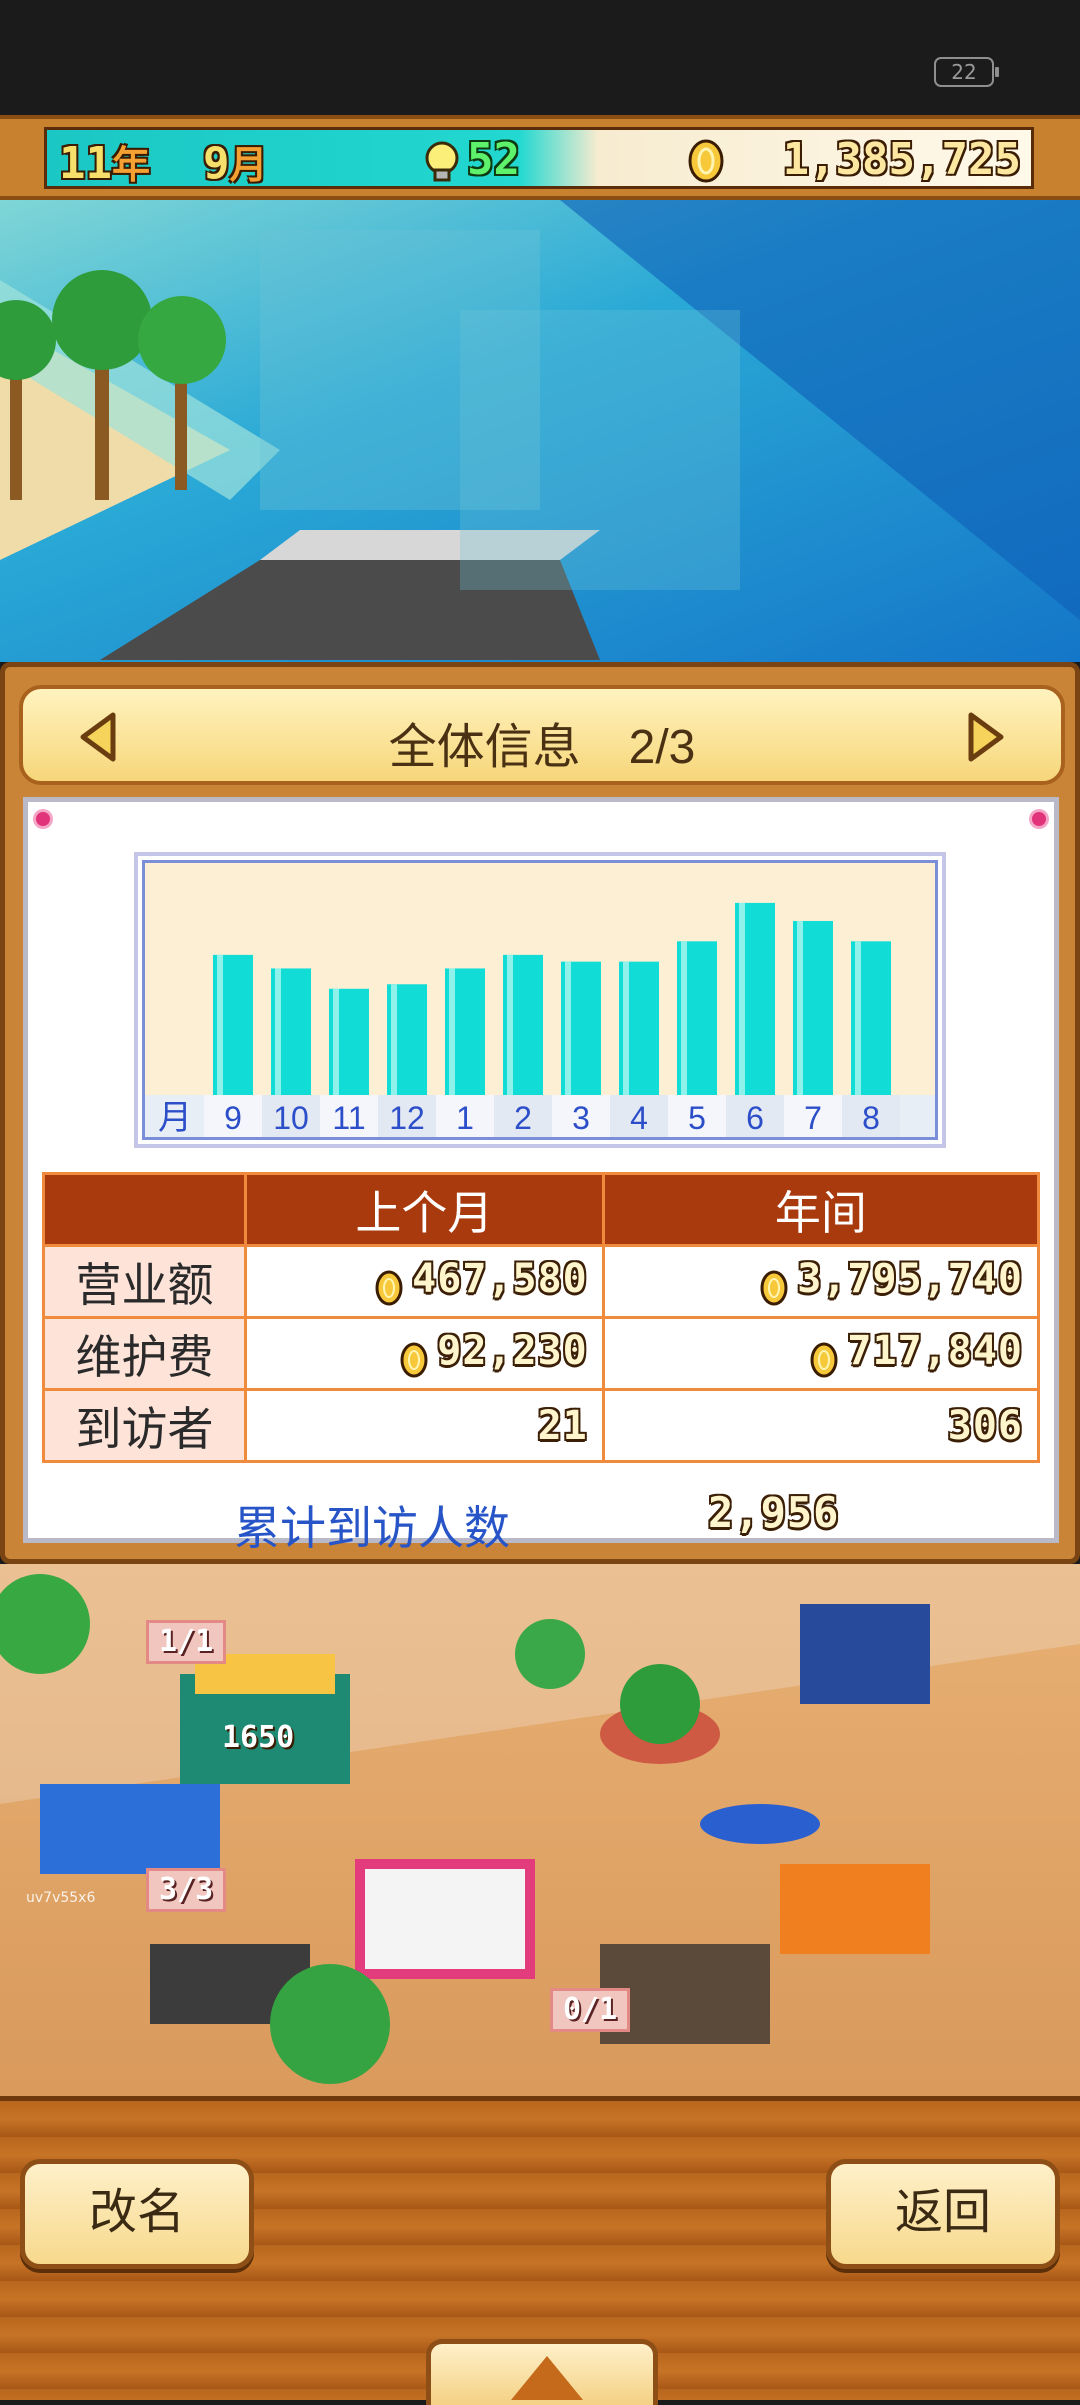  Describe the element at coordinates (424, 1209) in the screenshot. I see `header-last-month: 上个月` at that location.